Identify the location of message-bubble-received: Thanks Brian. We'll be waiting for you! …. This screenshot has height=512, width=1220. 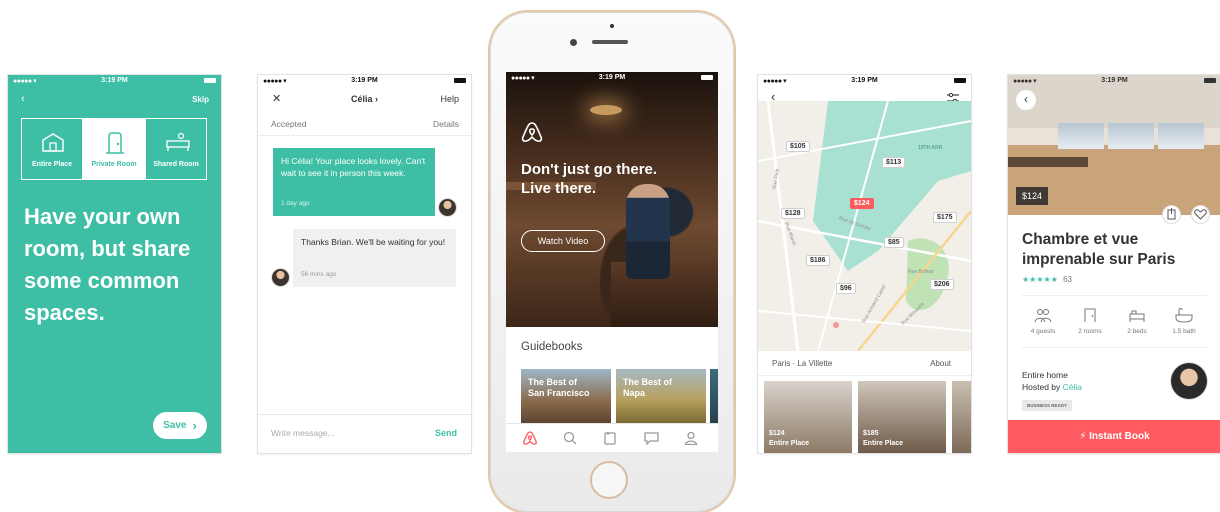
(374, 258).